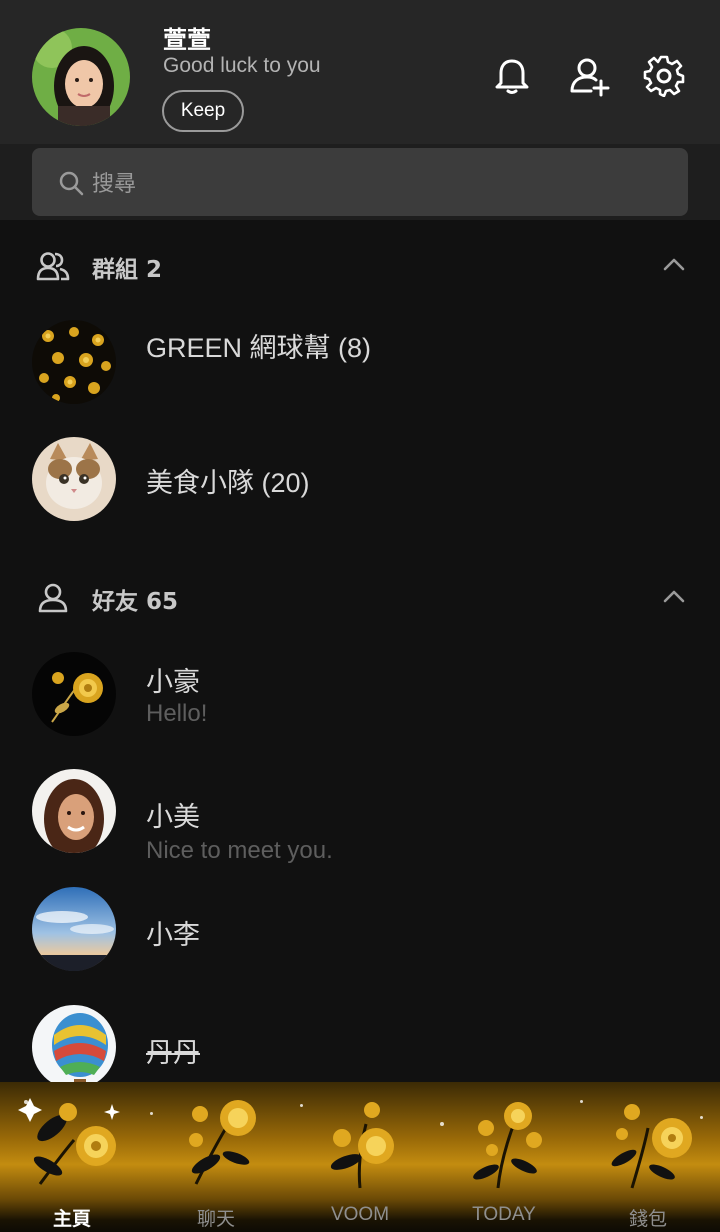 This screenshot has width=720, height=1232. Describe the element at coordinates (114, 184) in the screenshot. I see `search-placeholder: 搜尋` at that location.